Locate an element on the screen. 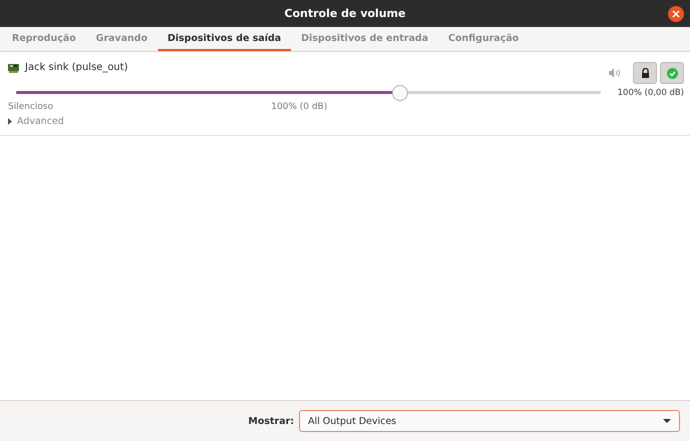 This screenshot has width=690, height=441. lock-icon is located at coordinates (645, 73).